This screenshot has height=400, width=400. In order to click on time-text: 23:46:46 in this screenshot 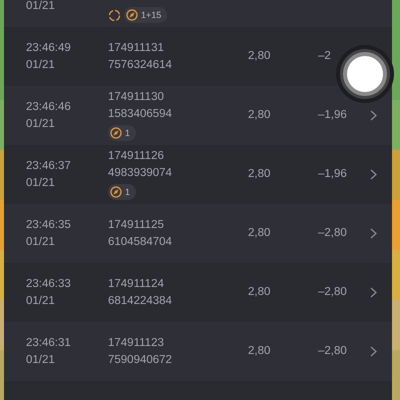, I will do `click(49, 107)`.